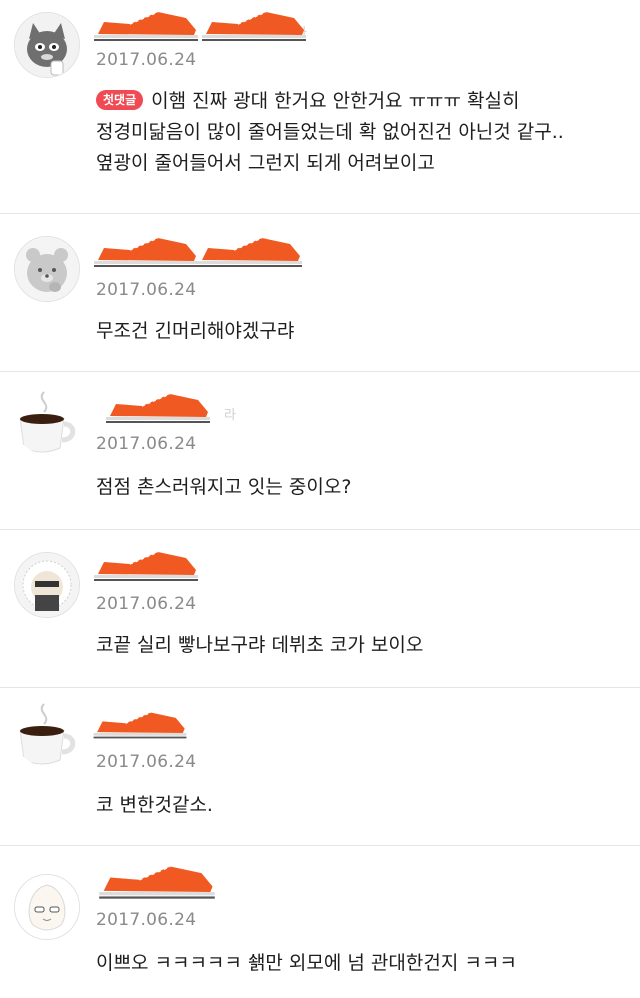  Describe the element at coordinates (47, 269) in the screenshot. I see `bear-avatar-icon` at that location.